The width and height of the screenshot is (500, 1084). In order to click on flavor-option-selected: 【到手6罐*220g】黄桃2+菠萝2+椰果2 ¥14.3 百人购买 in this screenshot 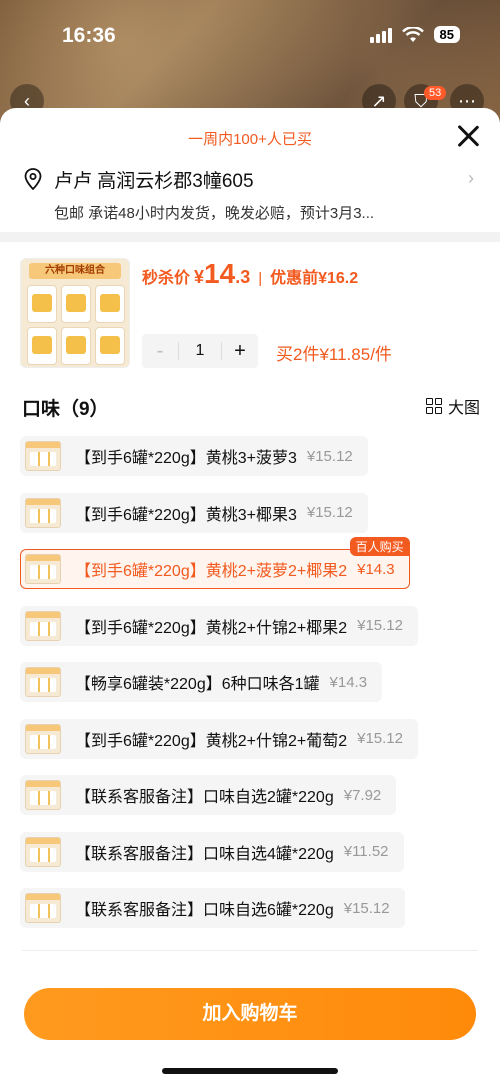, I will do `click(215, 563)`.